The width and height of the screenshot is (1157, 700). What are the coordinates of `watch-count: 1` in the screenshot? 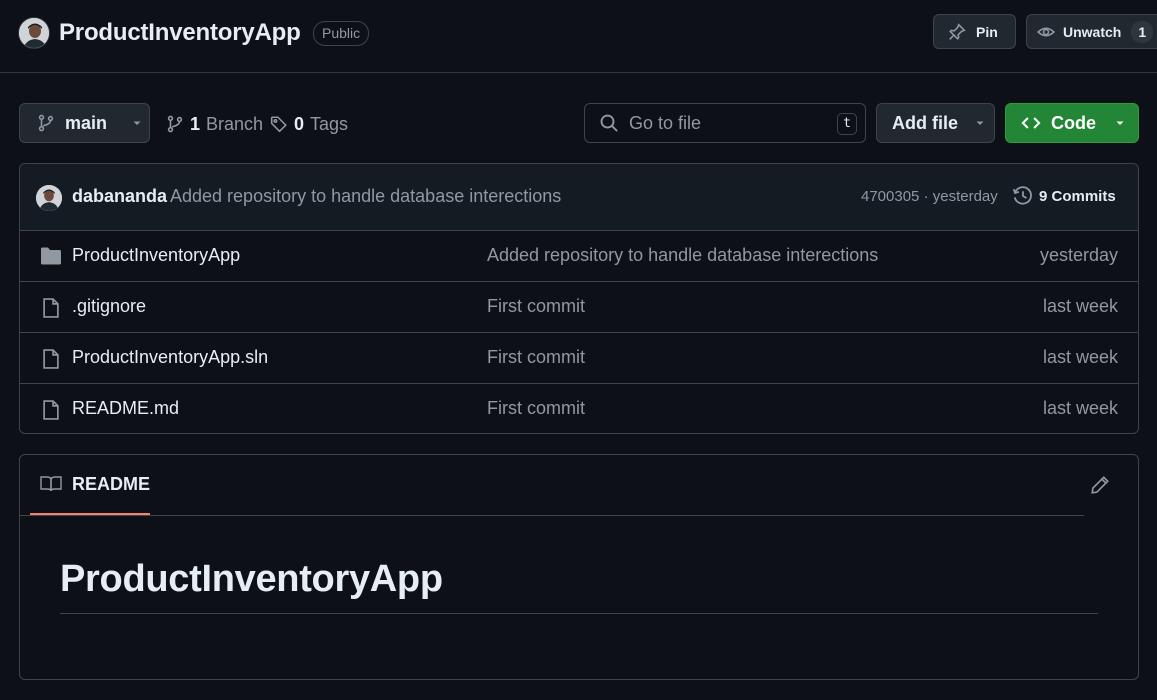 It's located at (1142, 31).